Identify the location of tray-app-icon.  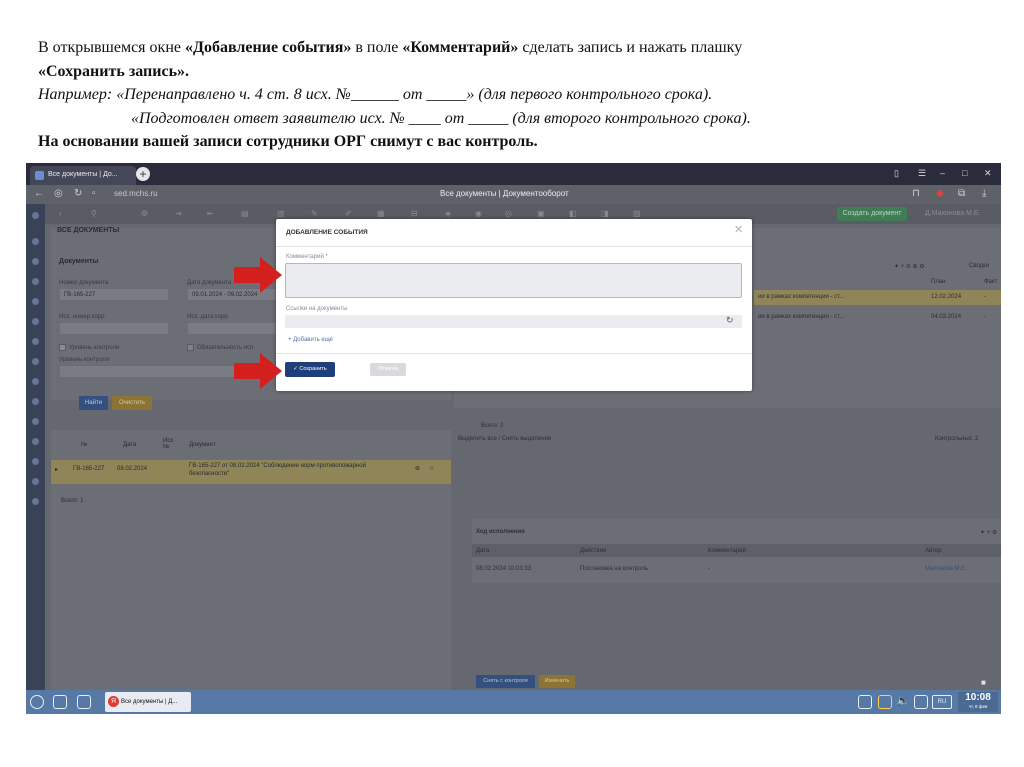
(865, 702).